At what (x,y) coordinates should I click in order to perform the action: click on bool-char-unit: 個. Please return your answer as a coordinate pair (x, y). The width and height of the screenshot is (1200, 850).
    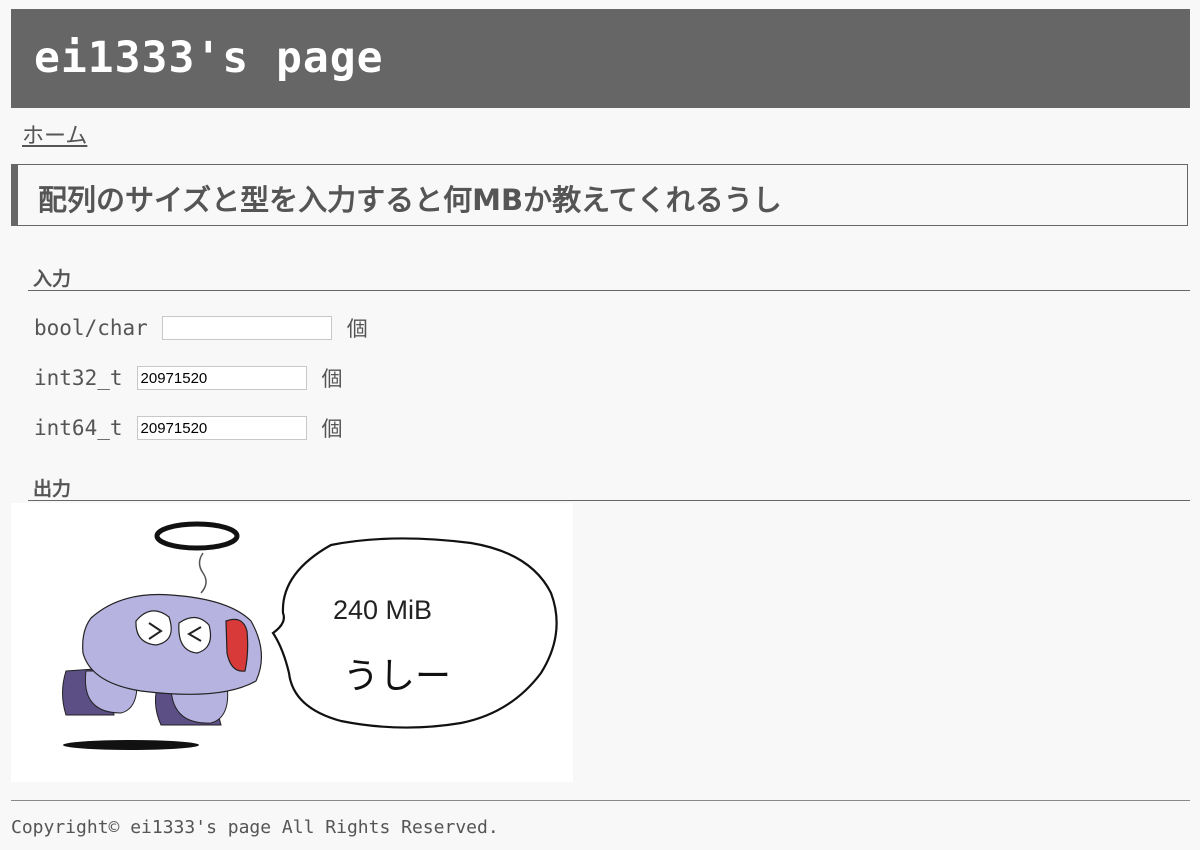
    Looking at the image, I should click on (357, 329).